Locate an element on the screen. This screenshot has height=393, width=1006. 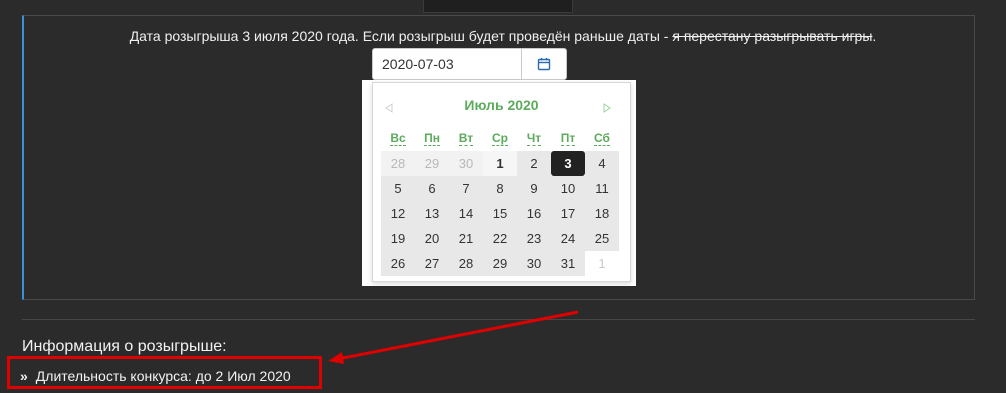
annotation-arrow-icon is located at coordinates (453, 337).